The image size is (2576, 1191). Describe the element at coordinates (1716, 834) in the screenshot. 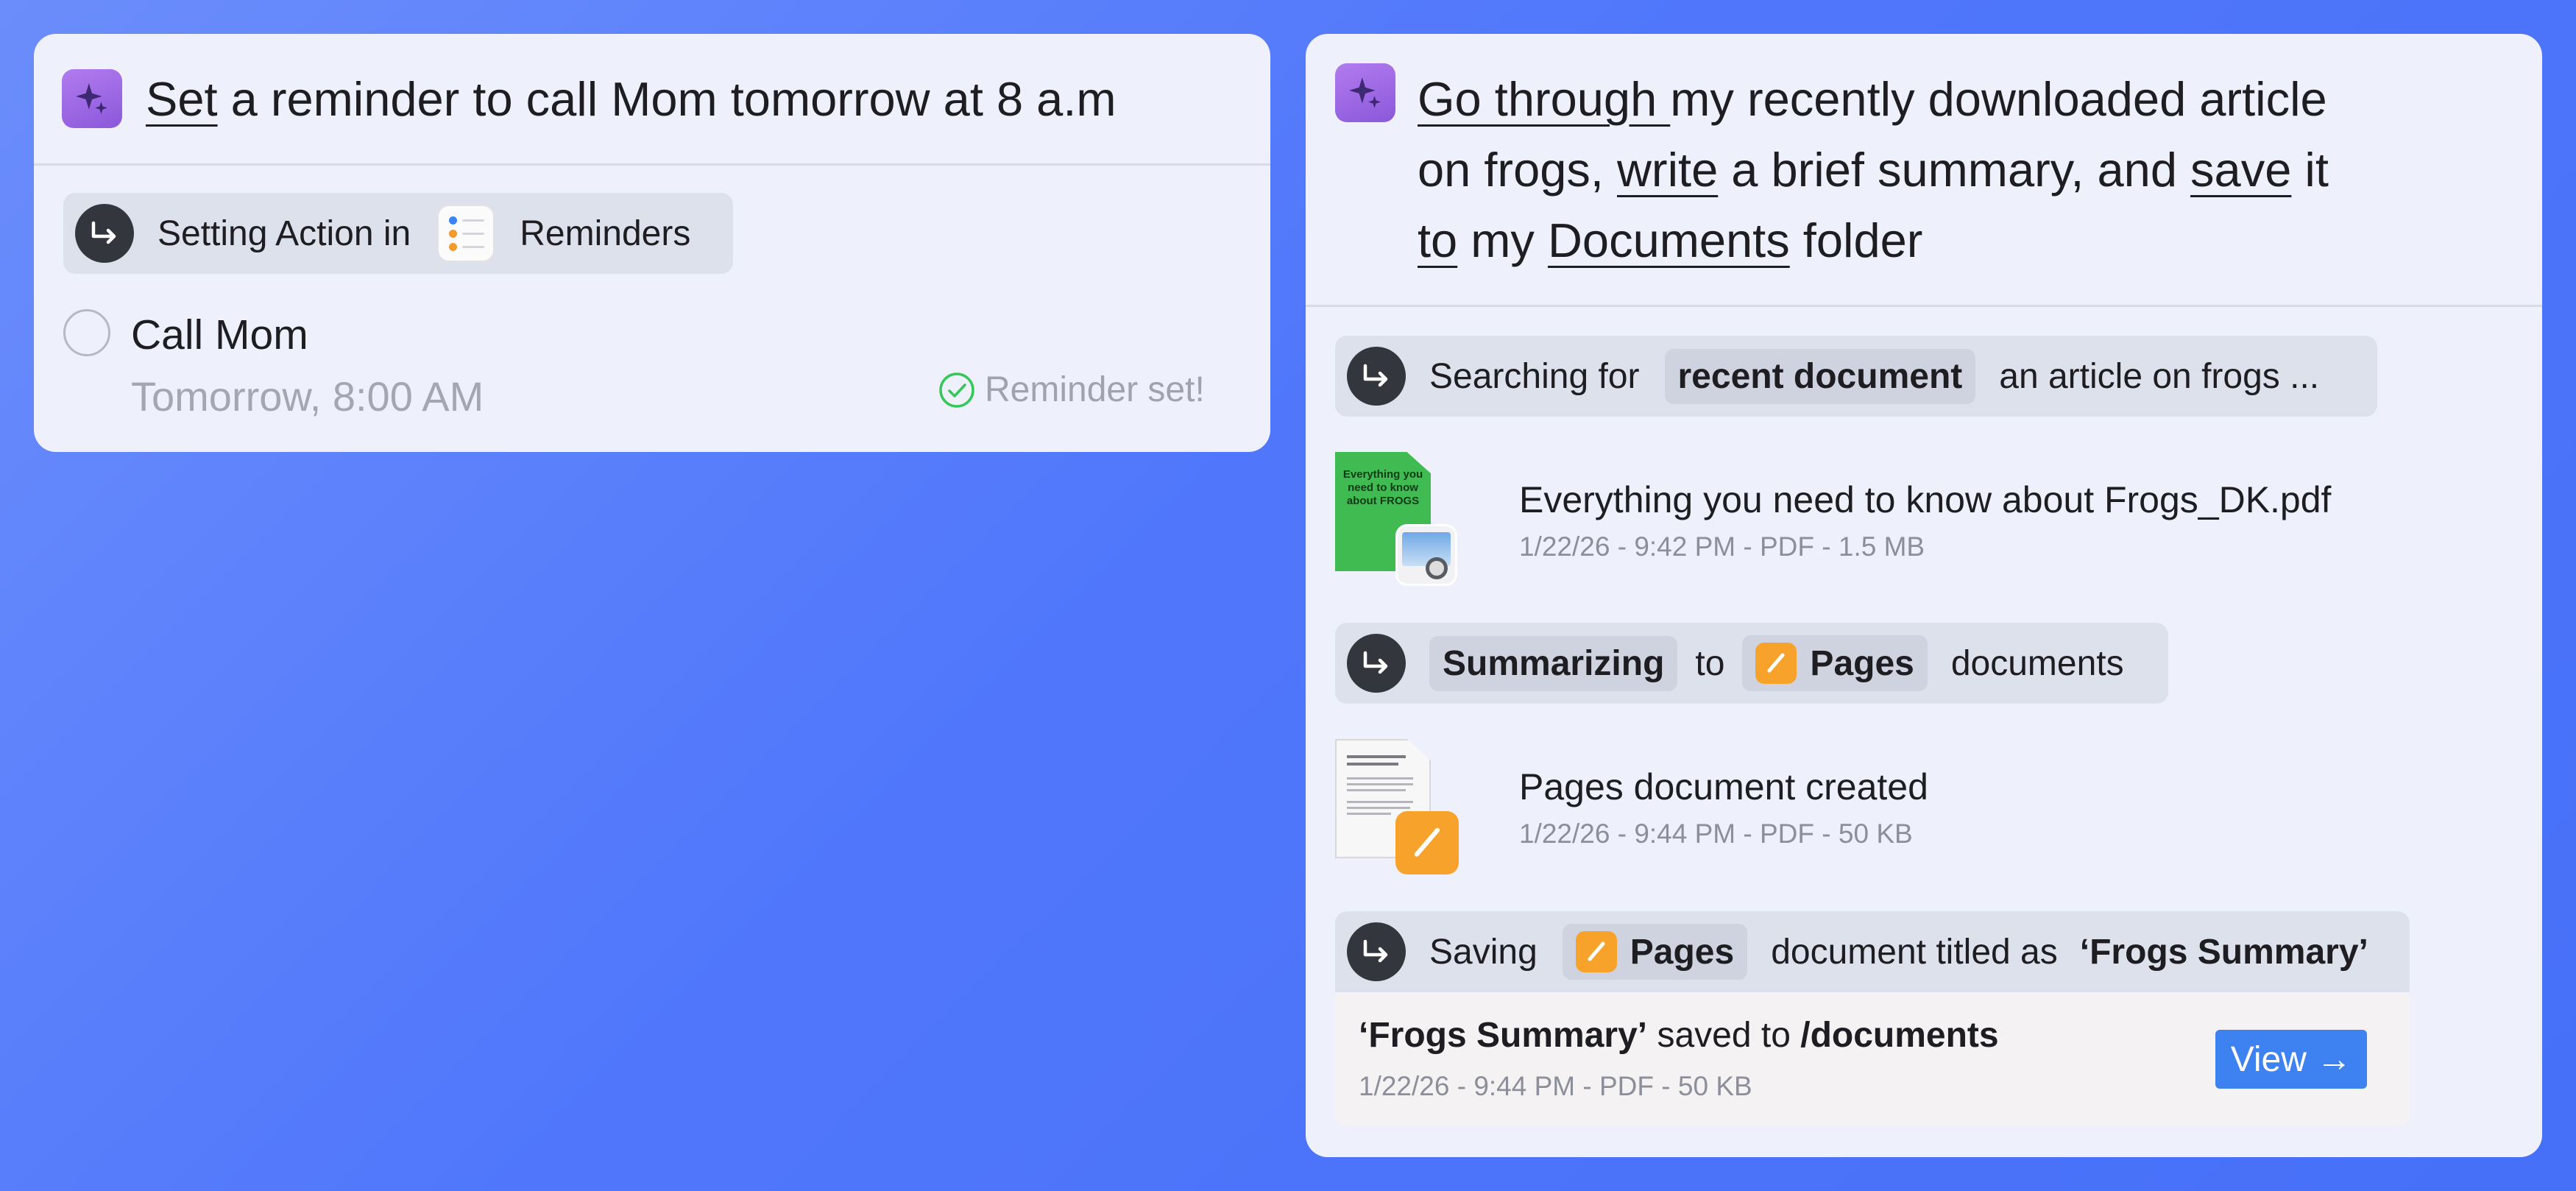

I see `file-meta: 1/22/26 - 9:44 PM - PDF - 50 KB` at that location.